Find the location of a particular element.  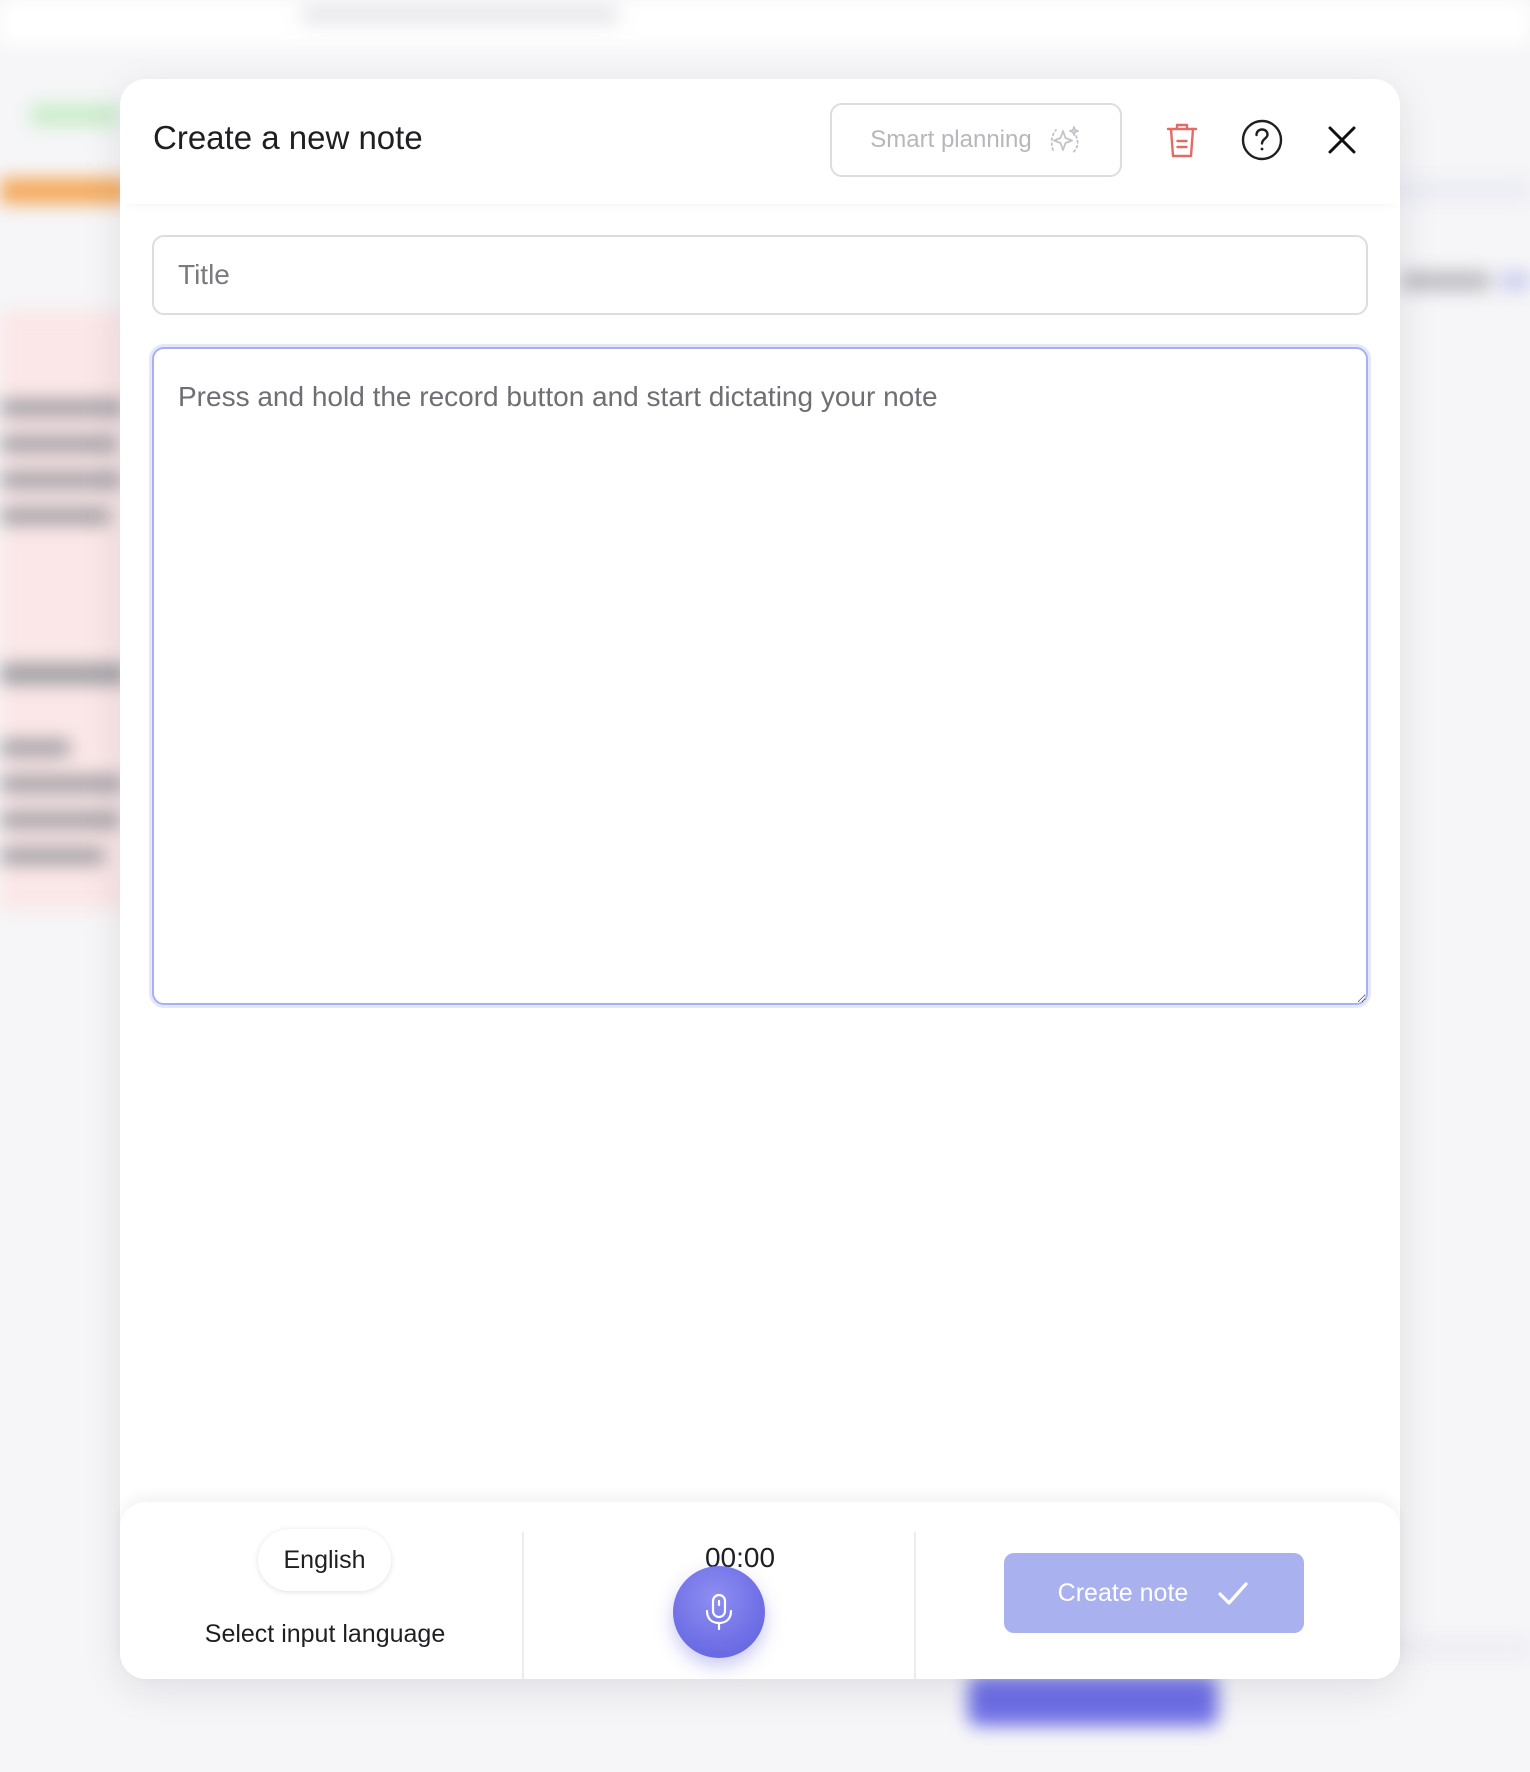

record-button is located at coordinates (719, 1612).